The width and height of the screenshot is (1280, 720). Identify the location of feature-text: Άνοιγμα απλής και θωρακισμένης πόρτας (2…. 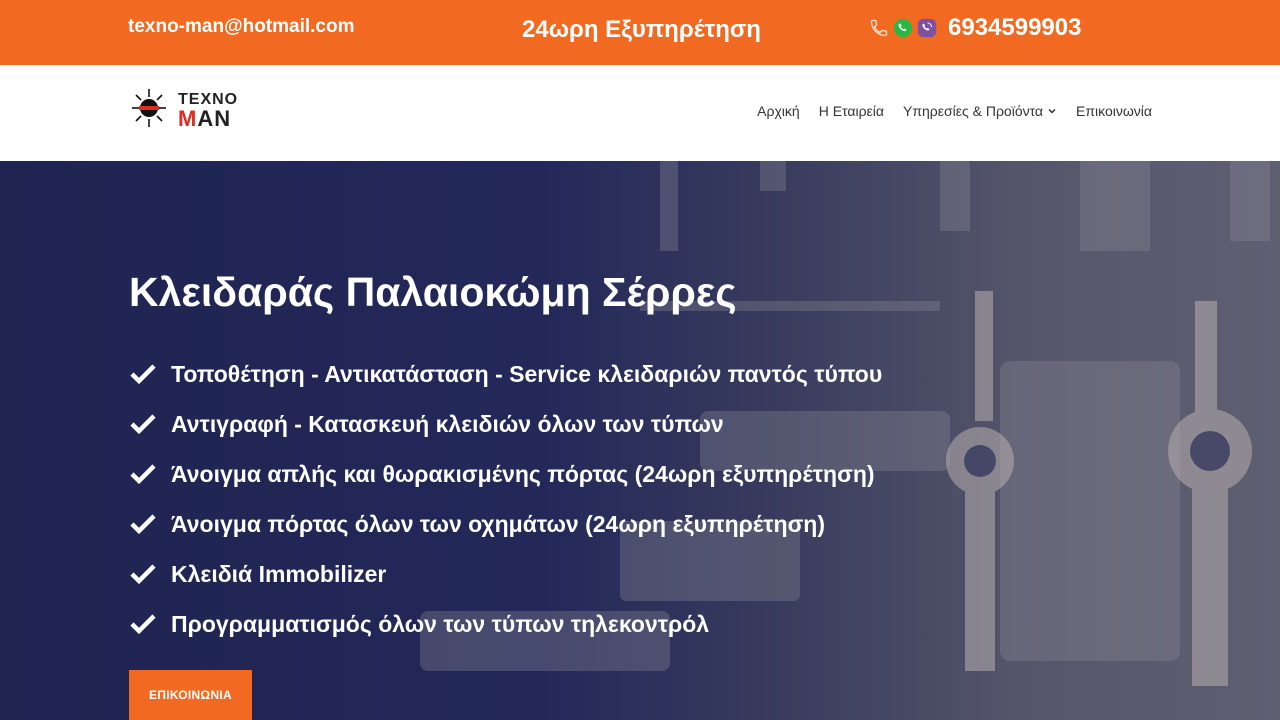
(523, 473).